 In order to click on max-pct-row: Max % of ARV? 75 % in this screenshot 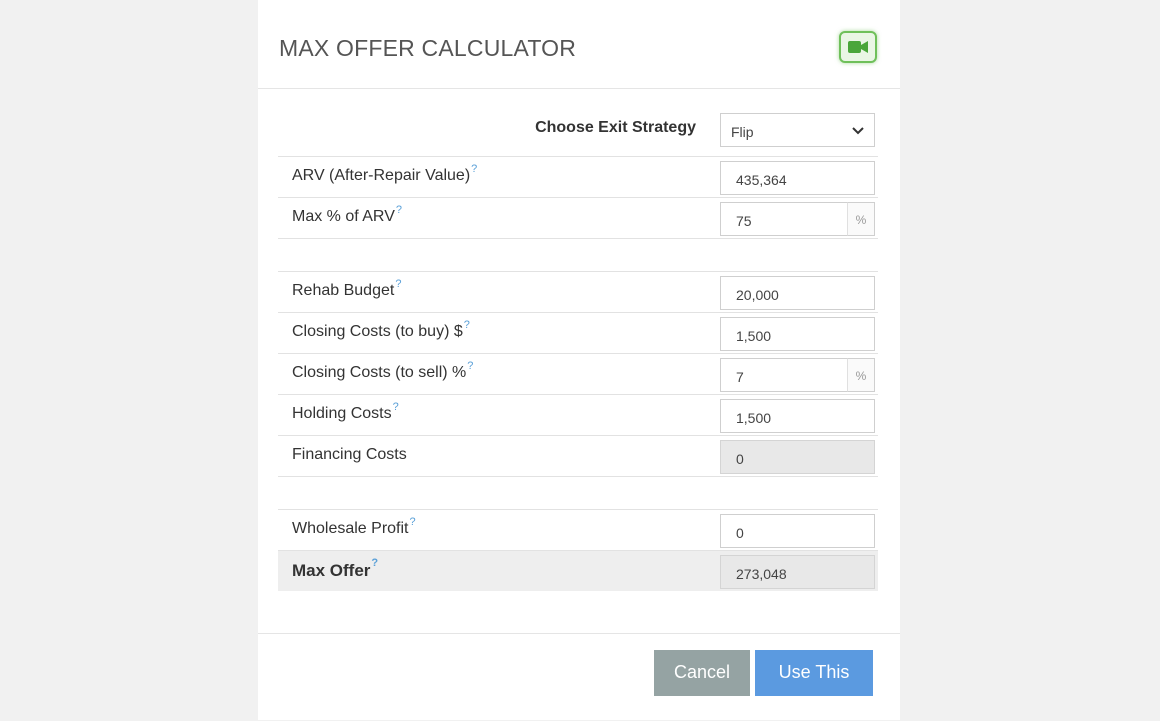, I will do `click(578, 218)`.